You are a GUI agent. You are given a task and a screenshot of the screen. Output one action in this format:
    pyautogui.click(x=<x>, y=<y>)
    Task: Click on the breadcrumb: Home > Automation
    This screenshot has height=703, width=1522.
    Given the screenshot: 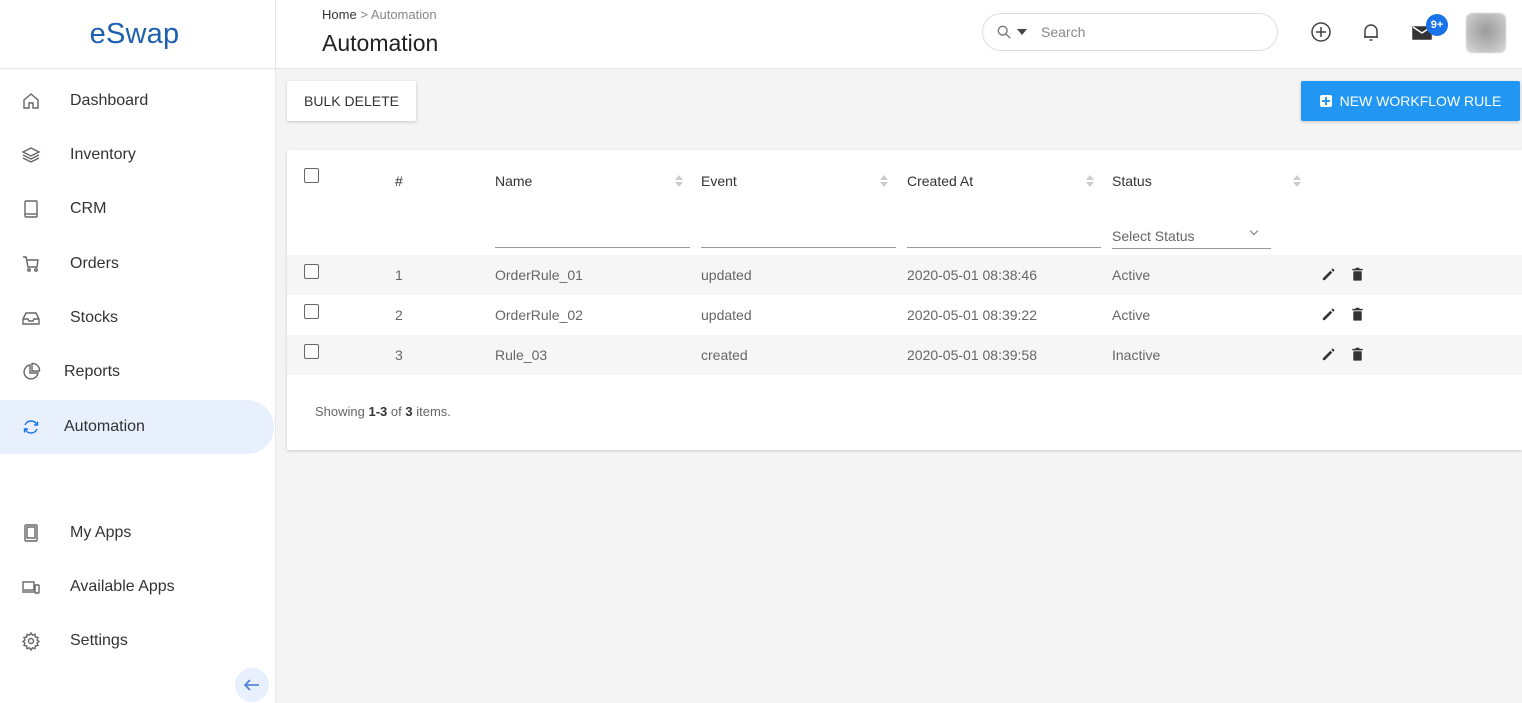 What is the action you would take?
    pyautogui.click(x=379, y=14)
    